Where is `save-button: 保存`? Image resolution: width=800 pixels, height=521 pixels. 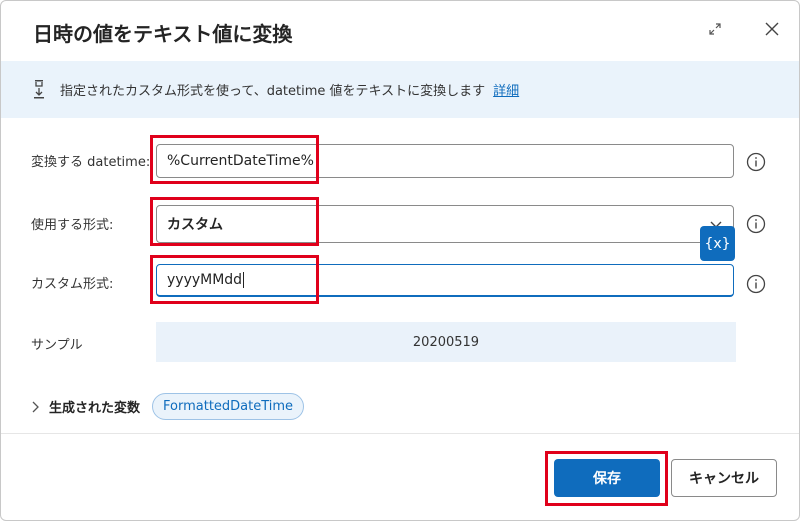 save-button: 保存 is located at coordinates (607, 478).